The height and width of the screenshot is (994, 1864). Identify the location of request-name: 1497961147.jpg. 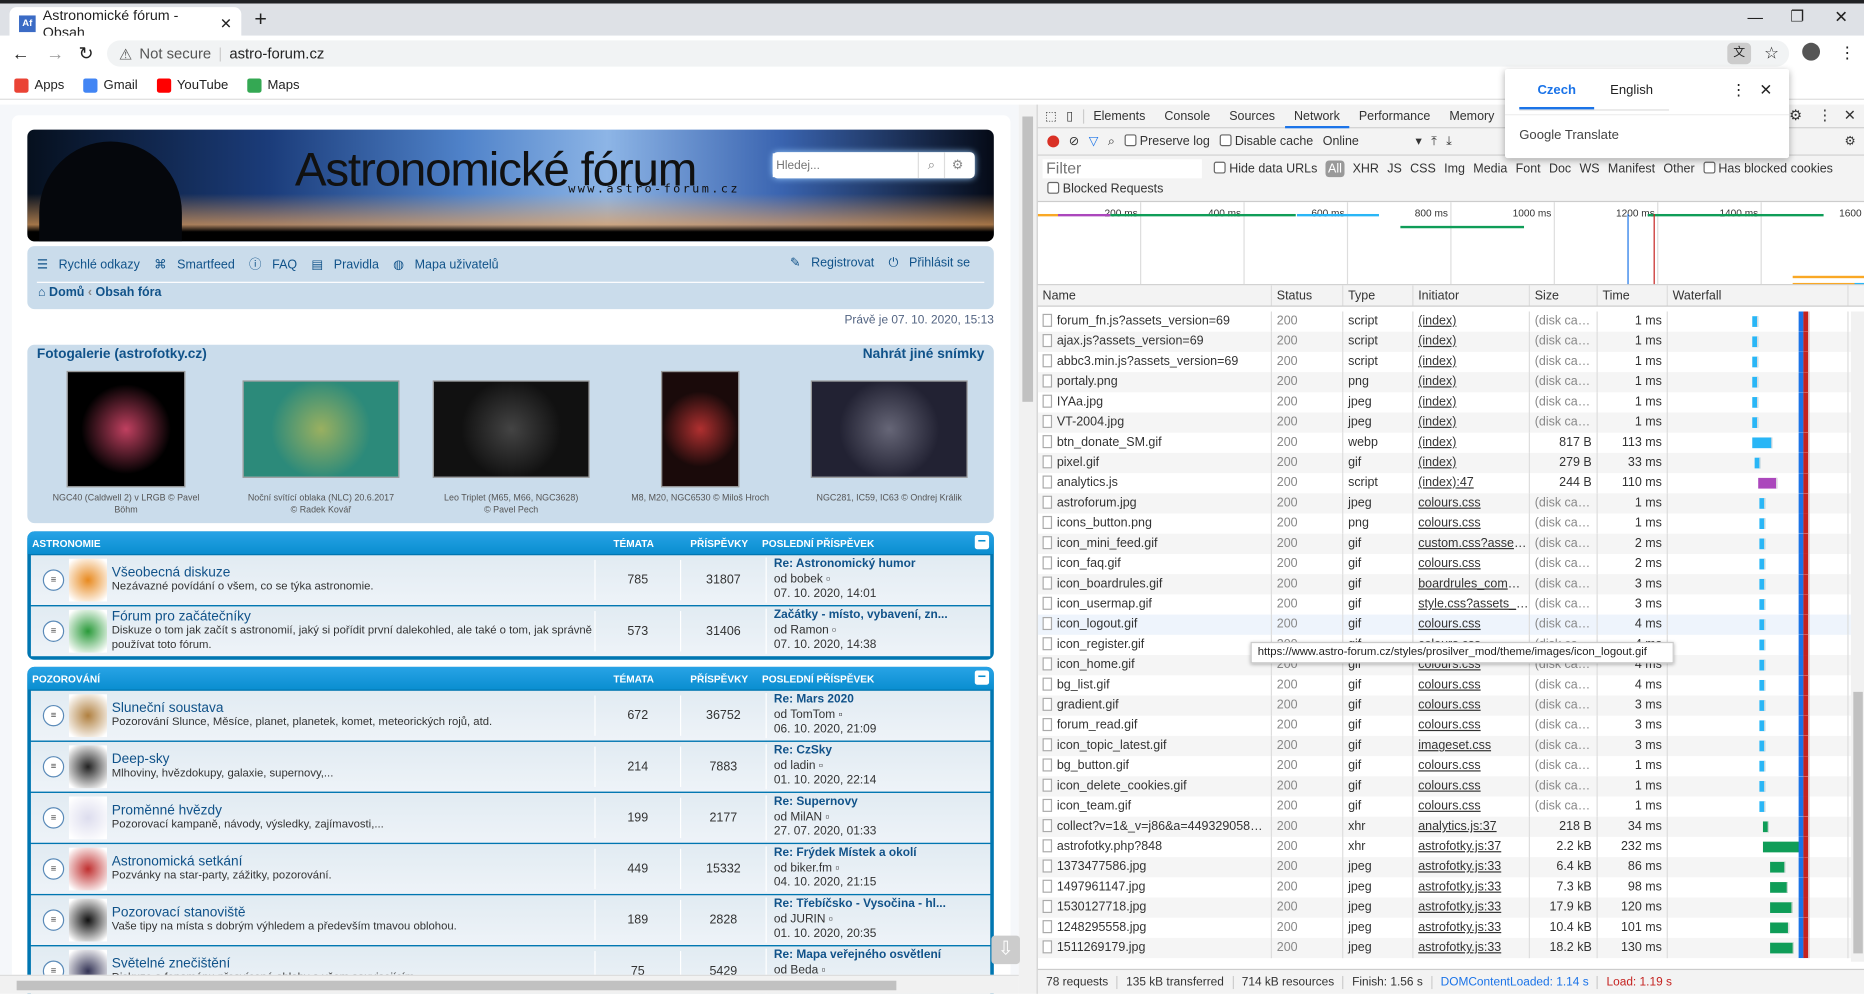
(1155, 887).